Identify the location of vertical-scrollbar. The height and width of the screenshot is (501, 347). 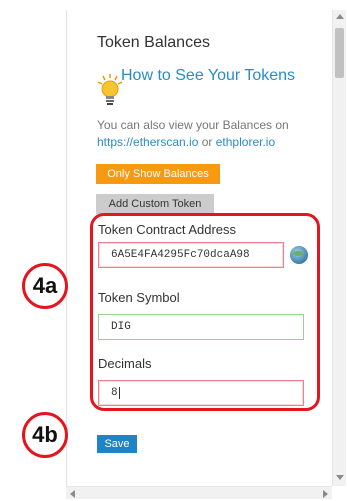
(339, 248).